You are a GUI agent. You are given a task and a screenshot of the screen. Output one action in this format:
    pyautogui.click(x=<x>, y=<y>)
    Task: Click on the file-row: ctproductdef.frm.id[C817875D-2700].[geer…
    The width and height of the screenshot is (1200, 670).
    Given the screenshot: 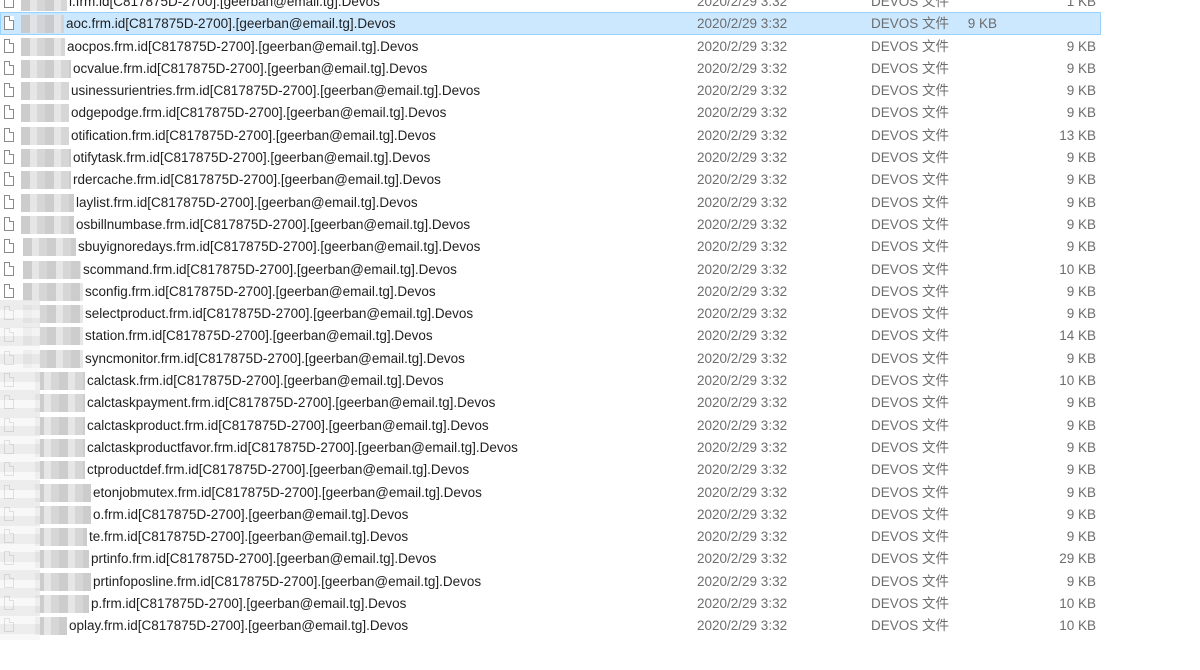 What is the action you would take?
    pyautogui.click(x=600, y=469)
    